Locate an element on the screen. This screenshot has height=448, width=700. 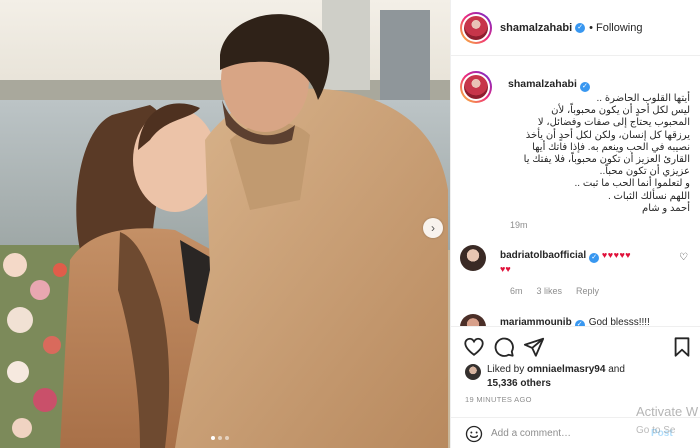
caption-line: اللهم نسألك الثبات . is located at coordinates (648, 196).